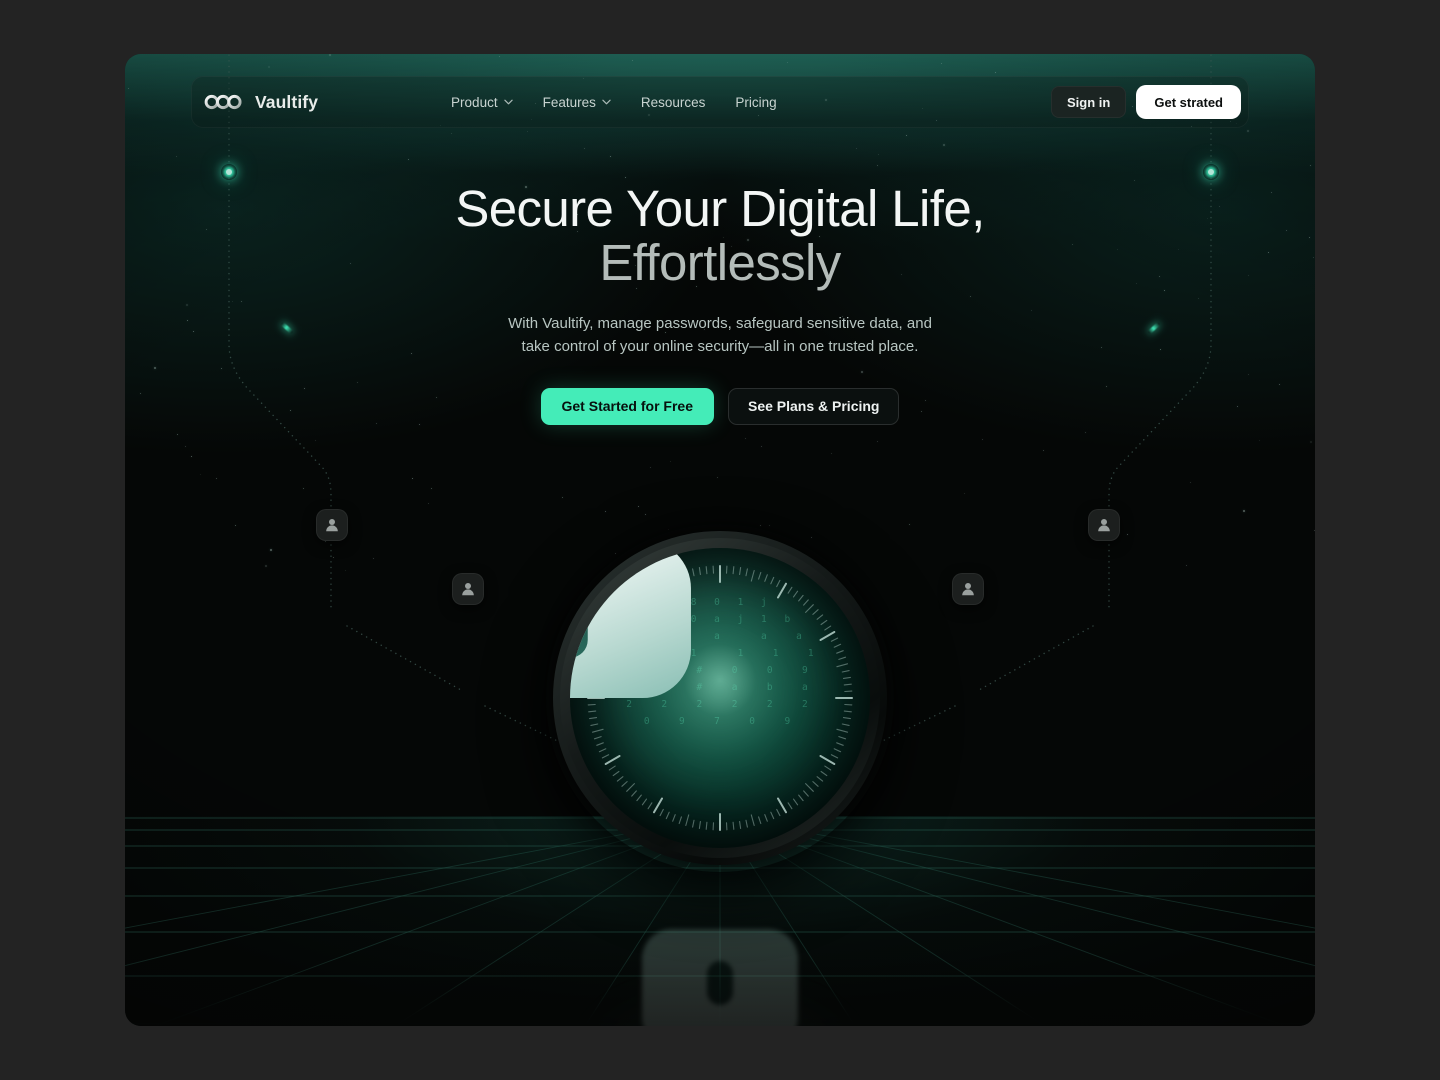 Image resolution: width=1440 pixels, height=1080 pixels. I want to click on page-title: Secure Your Digital Life, Effortlessly, so click(720, 236).